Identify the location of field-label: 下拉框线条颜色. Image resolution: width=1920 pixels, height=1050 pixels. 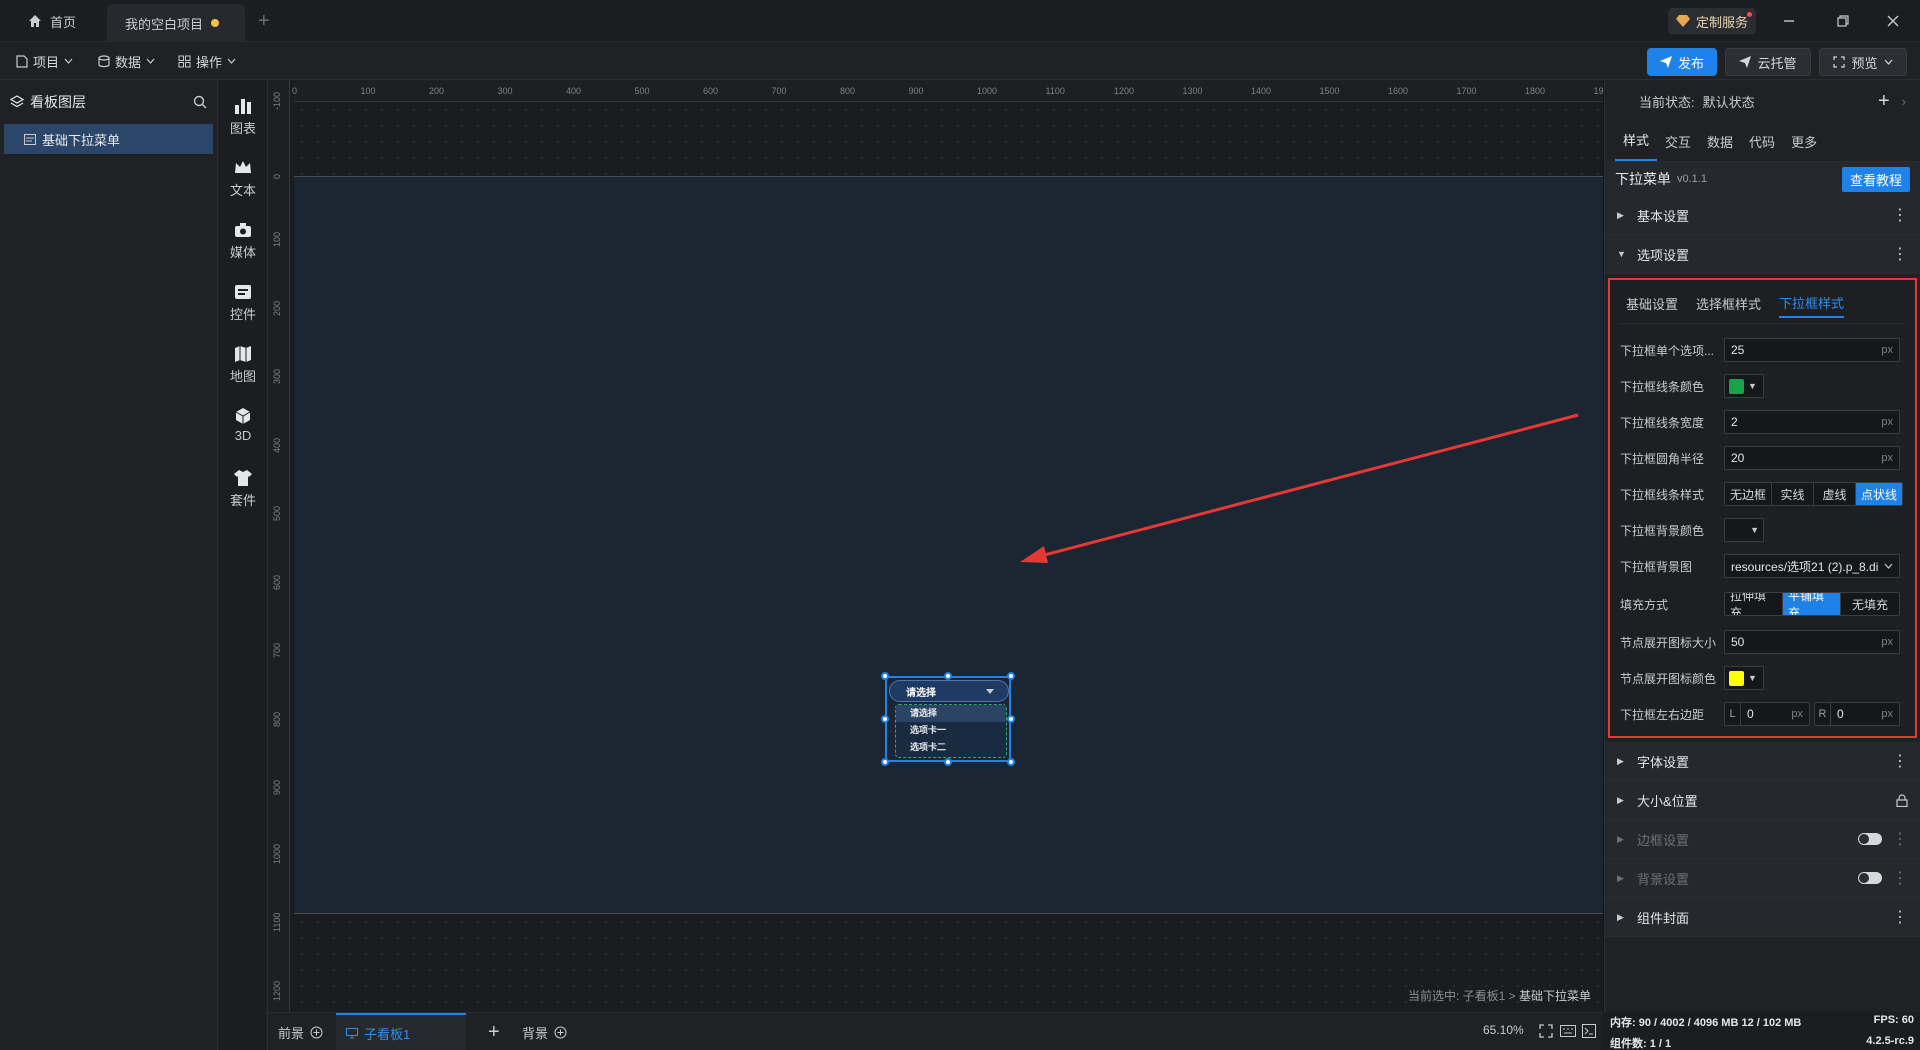
(1662, 386).